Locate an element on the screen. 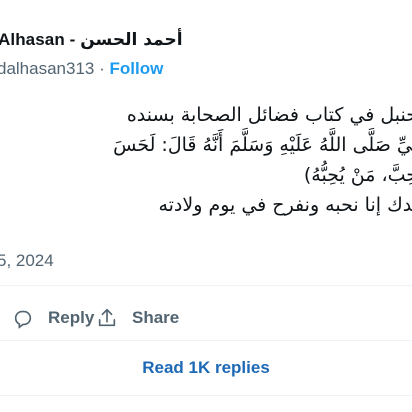 This screenshot has width=412, height=412. author-name: Alhasan - أحمد الحسن is located at coordinates (91, 40).